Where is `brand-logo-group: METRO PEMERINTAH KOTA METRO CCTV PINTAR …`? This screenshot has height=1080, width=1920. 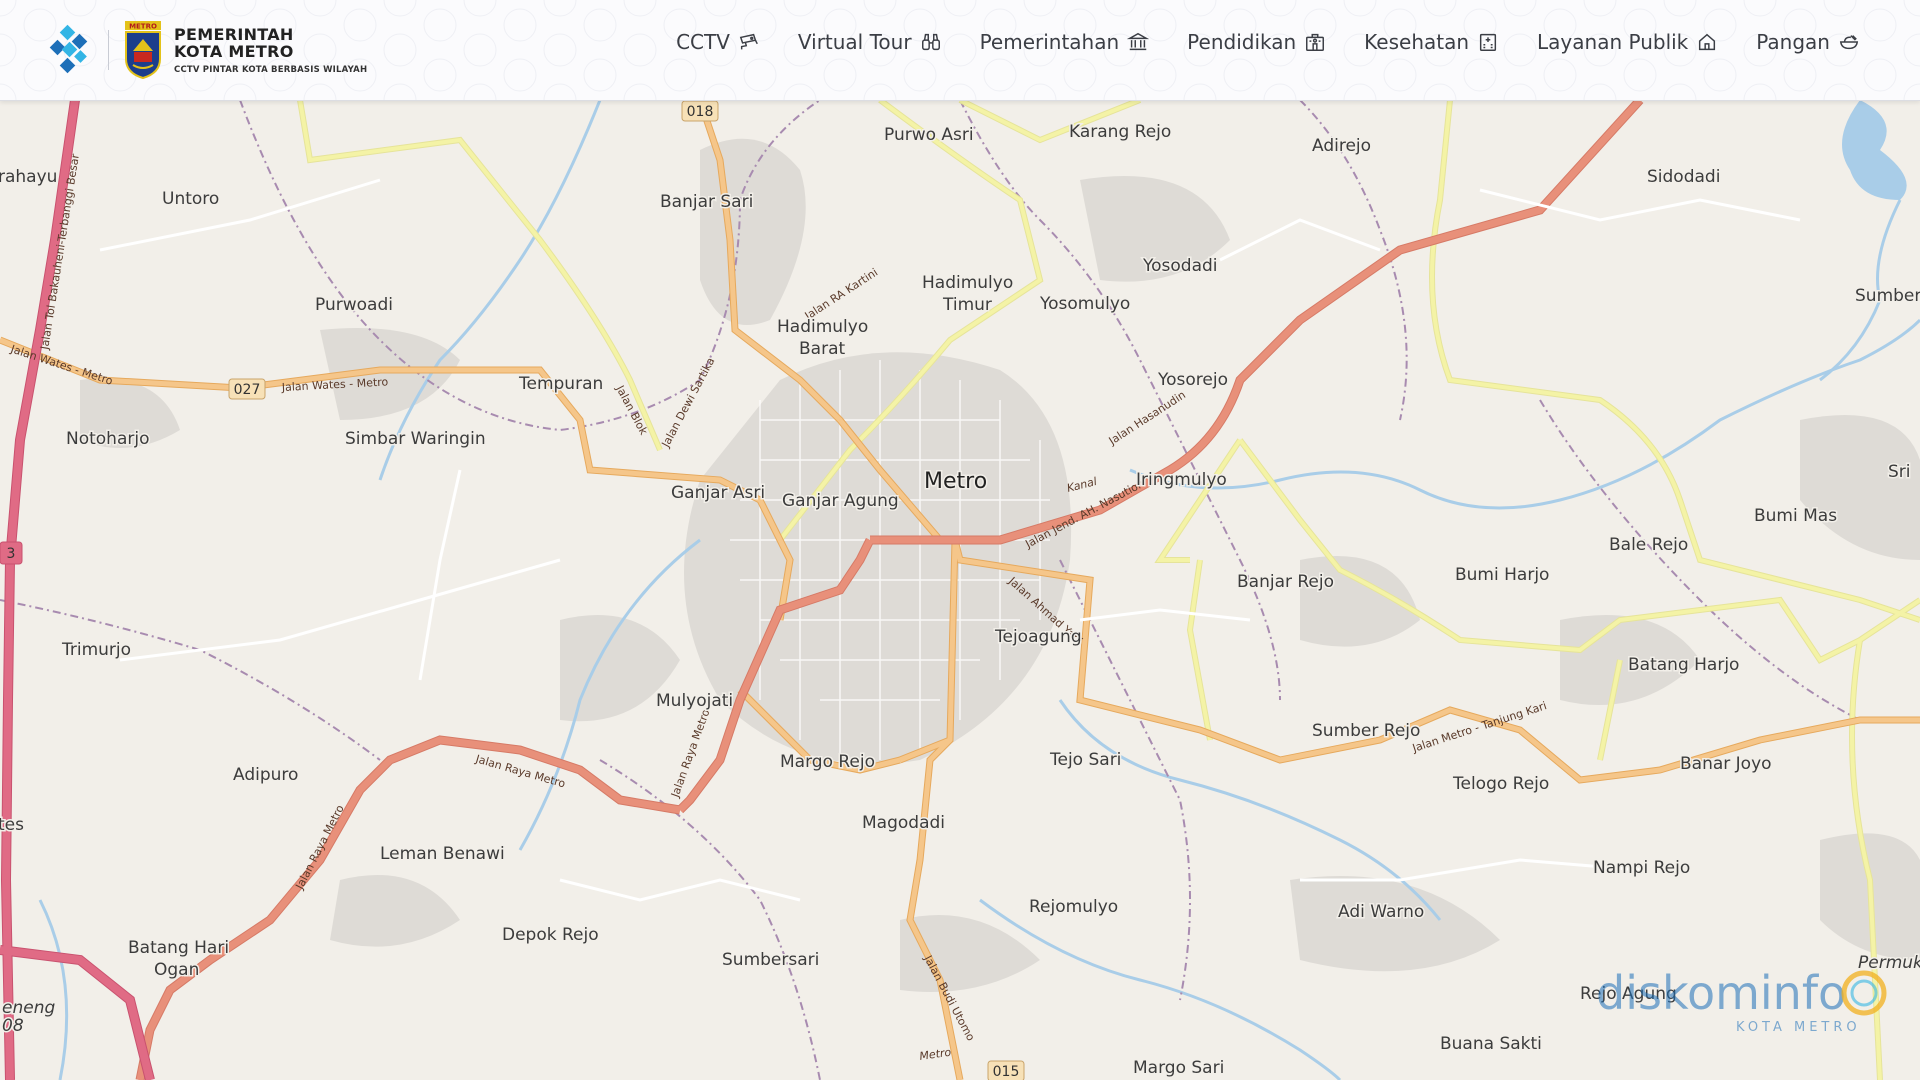
brand-logo-group: METRO PEMERINTAH KOTA METRO CCTV PINTAR … is located at coordinates (205, 50).